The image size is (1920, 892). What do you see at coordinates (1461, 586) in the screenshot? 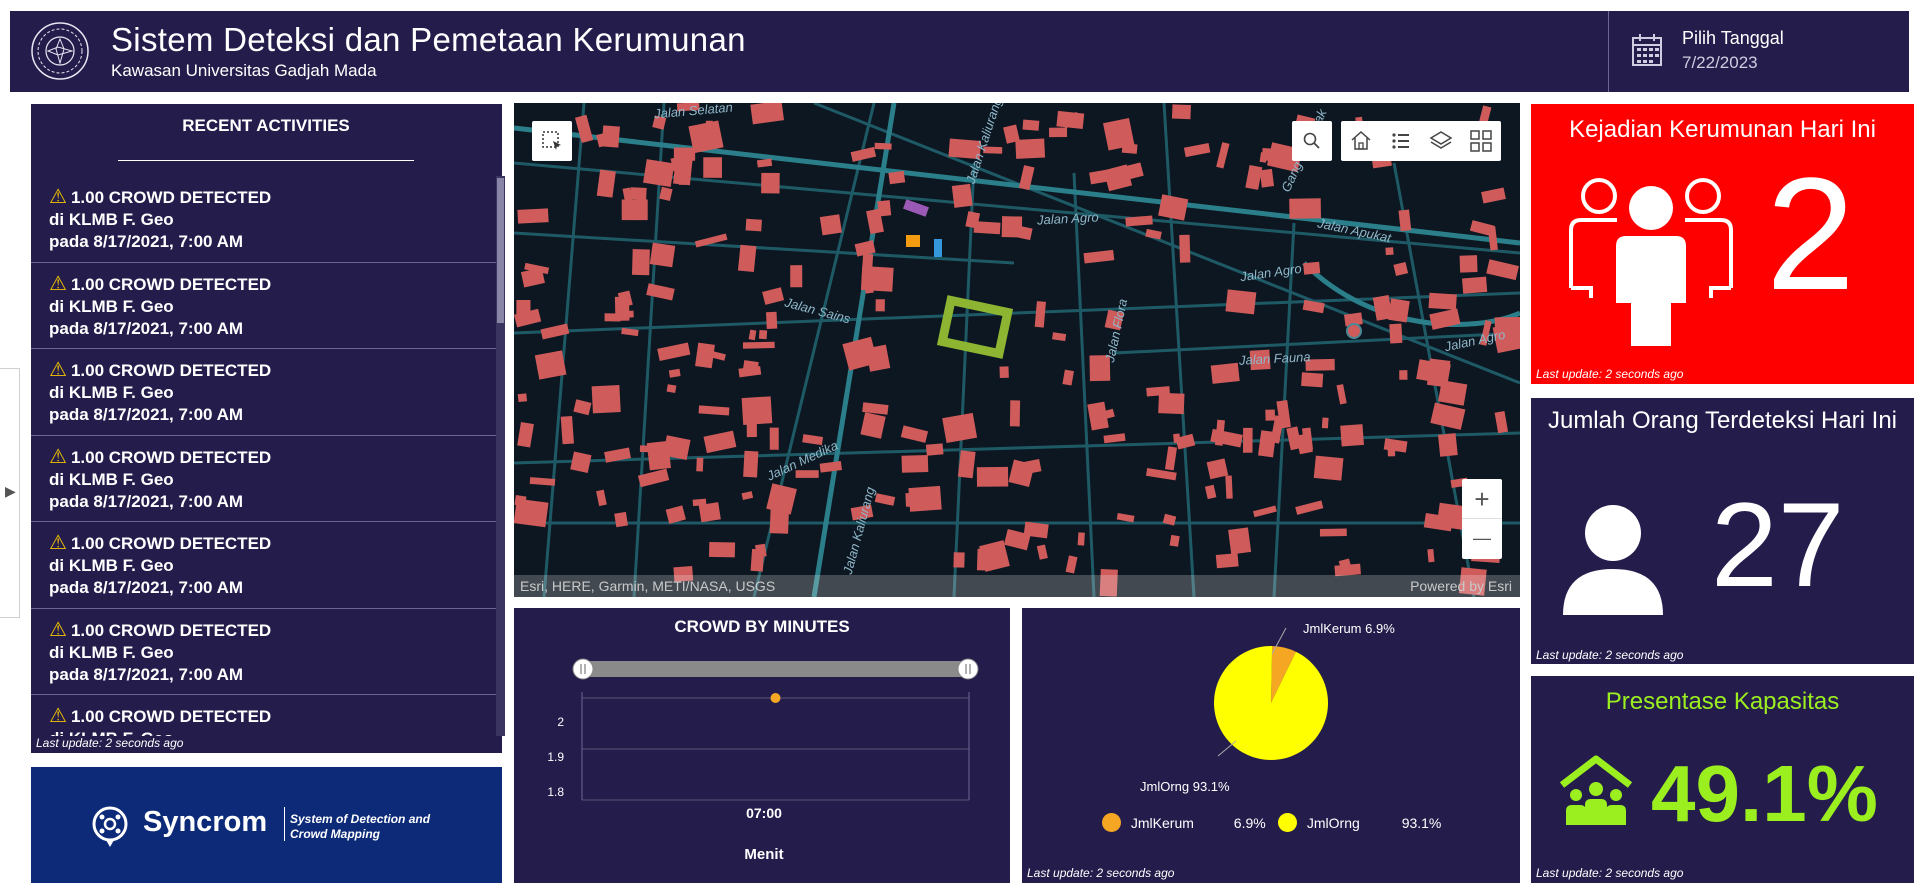
I see `powered-by-esri: Powered by Esri` at bounding box center [1461, 586].